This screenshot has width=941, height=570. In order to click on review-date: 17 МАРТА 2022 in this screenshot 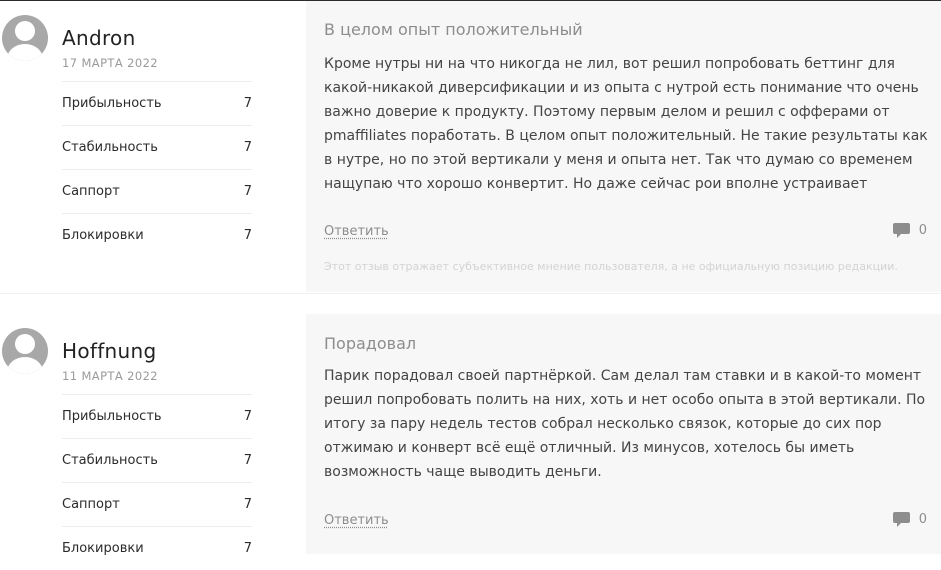, I will do `click(110, 63)`.